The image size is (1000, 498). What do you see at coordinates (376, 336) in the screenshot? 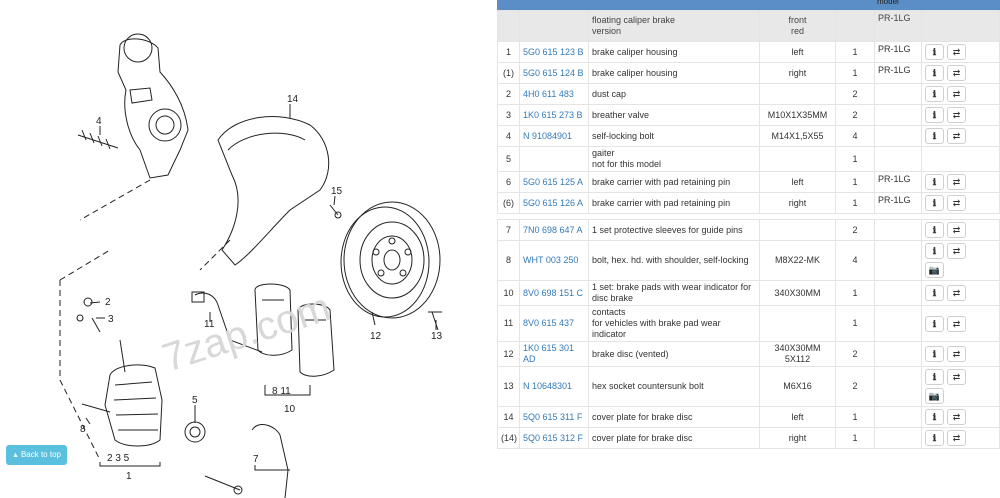
I see `callout-12: 12` at bounding box center [376, 336].